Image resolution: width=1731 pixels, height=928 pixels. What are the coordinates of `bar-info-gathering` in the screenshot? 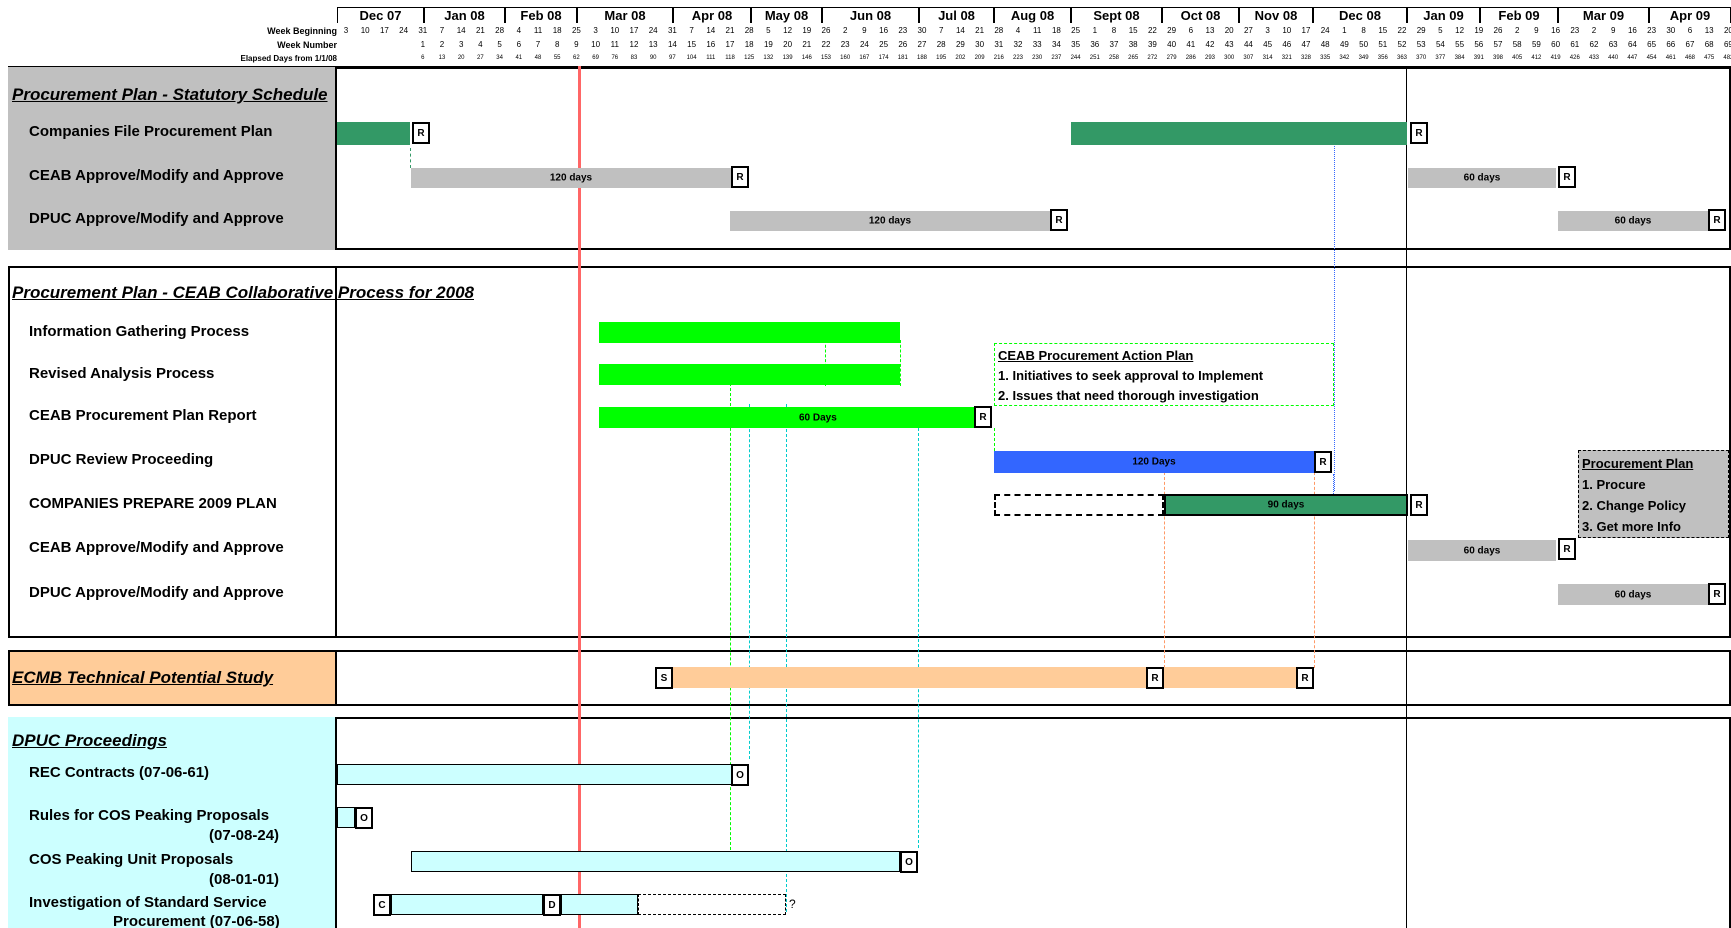 It's located at (749, 332).